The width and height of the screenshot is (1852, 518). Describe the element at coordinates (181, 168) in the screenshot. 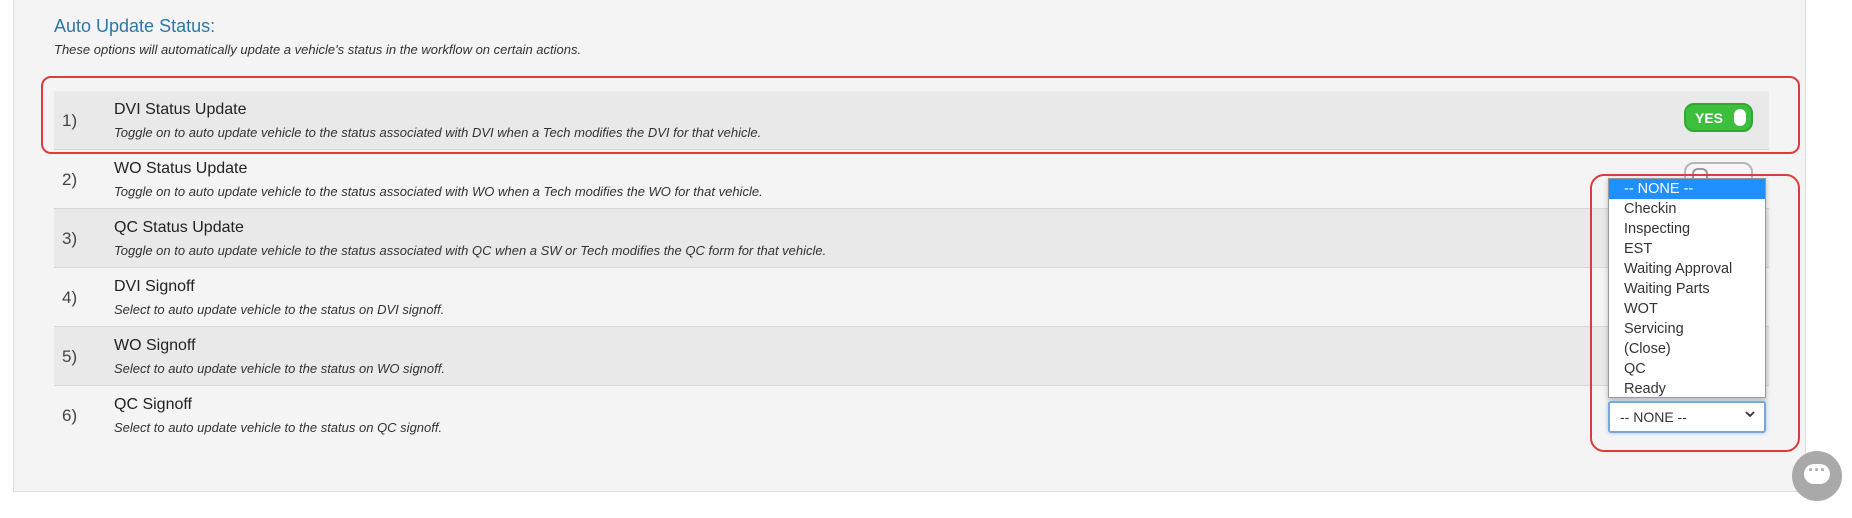

I see `row-label: WO Status Update` at that location.